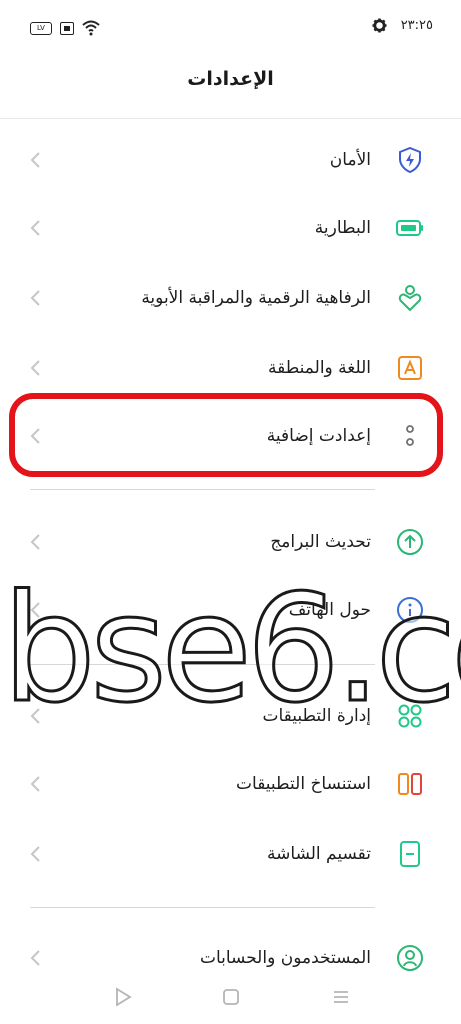 The height and width of the screenshot is (1024, 461). I want to click on settings-item-label: استنساخ التطبيقات, so click(303, 784).